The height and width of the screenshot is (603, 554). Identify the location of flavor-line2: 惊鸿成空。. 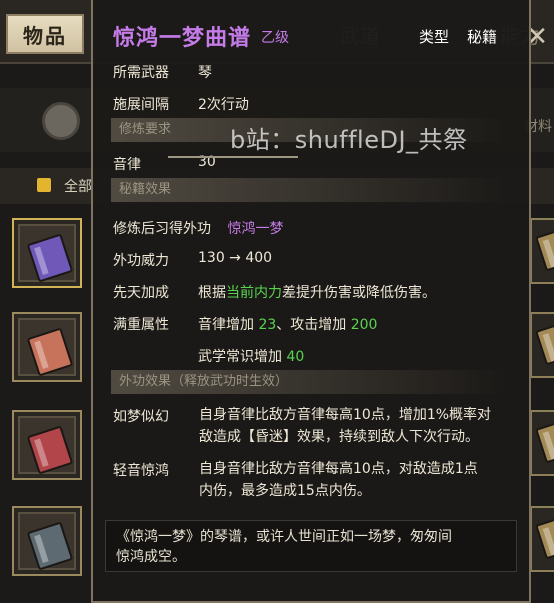
(151, 557).